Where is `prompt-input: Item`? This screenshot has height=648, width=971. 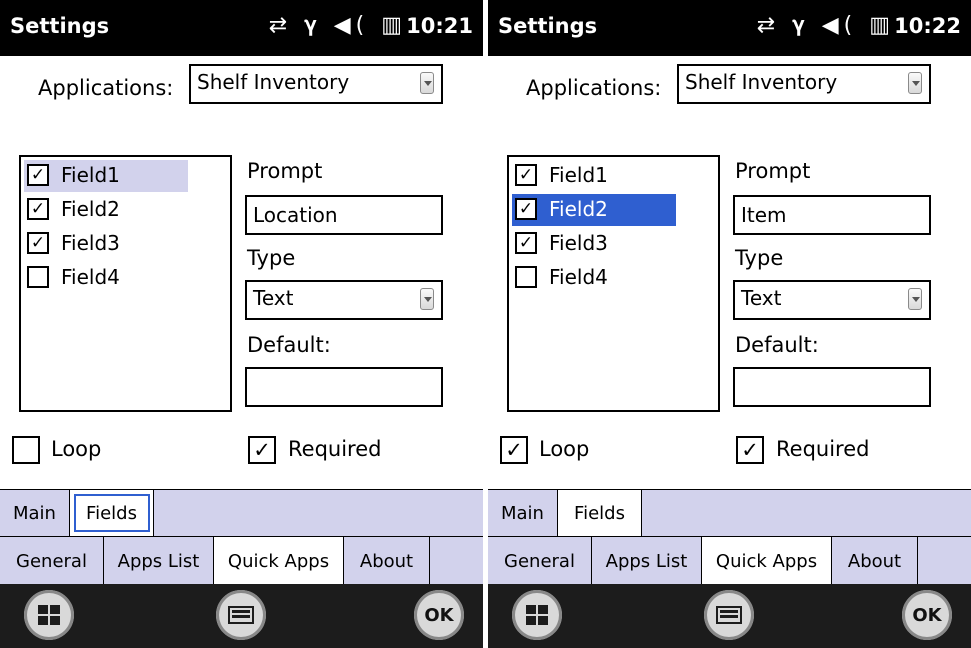
prompt-input: Item is located at coordinates (832, 215).